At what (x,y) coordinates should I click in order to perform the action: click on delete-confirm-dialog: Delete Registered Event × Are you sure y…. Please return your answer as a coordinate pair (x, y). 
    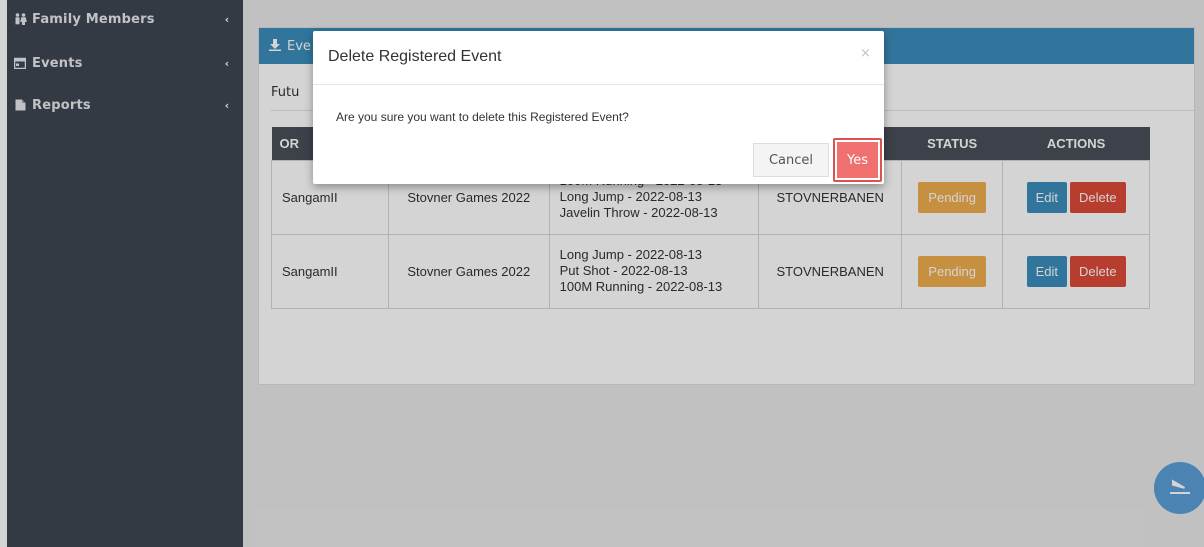
    Looking at the image, I should click on (598, 107).